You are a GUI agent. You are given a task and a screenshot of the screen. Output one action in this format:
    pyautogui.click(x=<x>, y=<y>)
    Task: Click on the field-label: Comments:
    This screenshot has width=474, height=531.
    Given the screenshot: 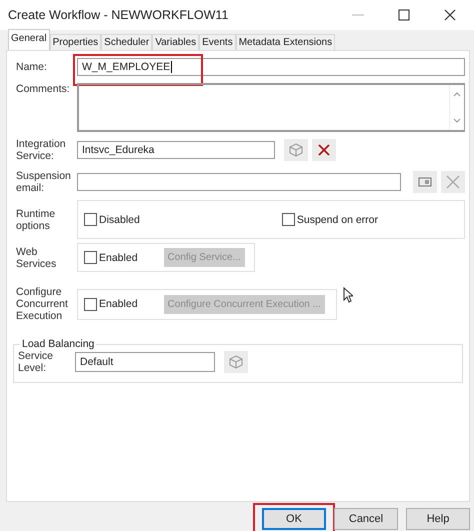 What is the action you would take?
    pyautogui.click(x=43, y=89)
    